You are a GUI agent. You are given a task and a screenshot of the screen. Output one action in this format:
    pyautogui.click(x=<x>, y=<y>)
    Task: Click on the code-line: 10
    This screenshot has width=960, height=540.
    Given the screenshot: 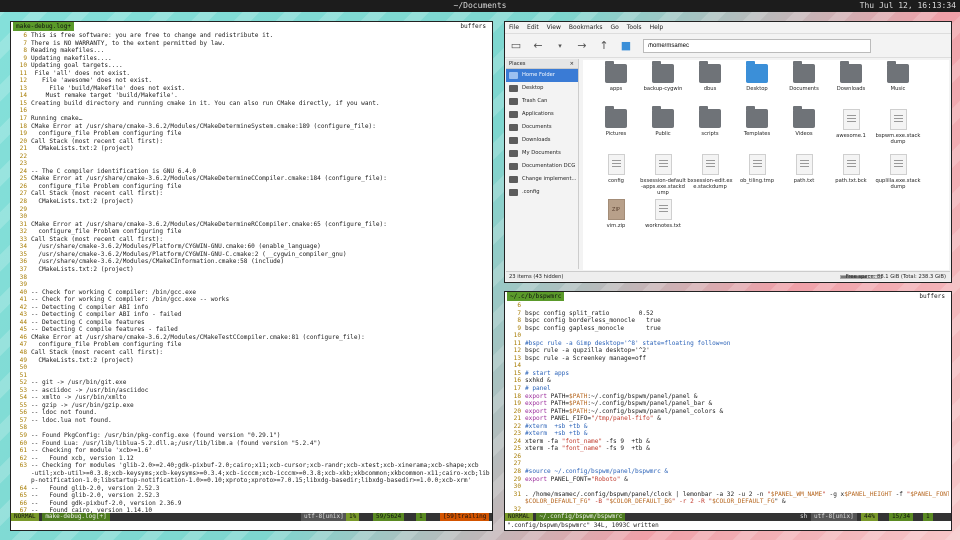 What is the action you would take?
    pyautogui.click(x=728, y=336)
    